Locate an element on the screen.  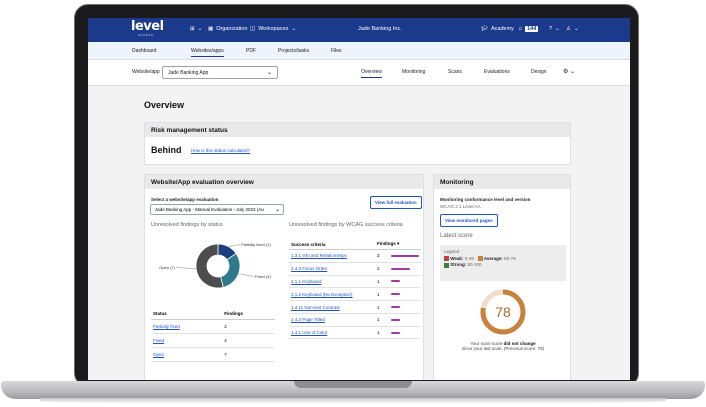
table-row: Fixed 4 is located at coordinates (213, 340).